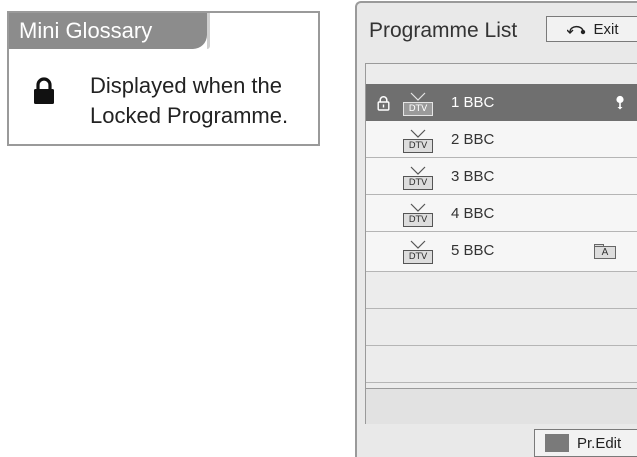 This screenshot has width=637, height=457. Describe the element at coordinates (605, 251) in the screenshot. I see `audio-badge-icon: A` at that location.